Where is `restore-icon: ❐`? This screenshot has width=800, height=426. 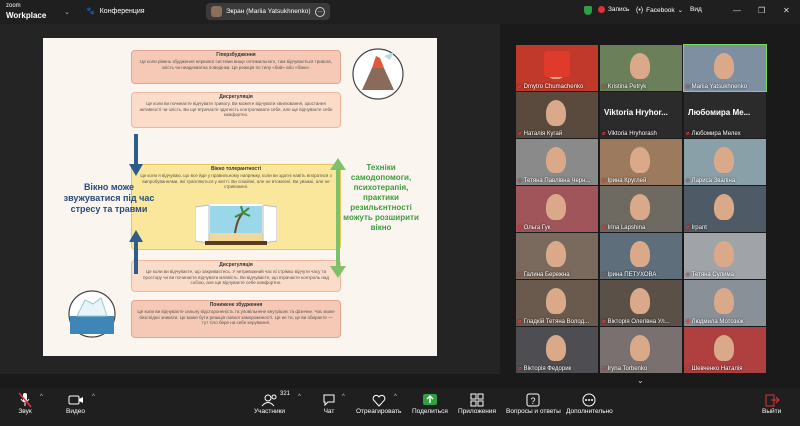
restore-icon: ❐ is located at coordinates (761, 10).